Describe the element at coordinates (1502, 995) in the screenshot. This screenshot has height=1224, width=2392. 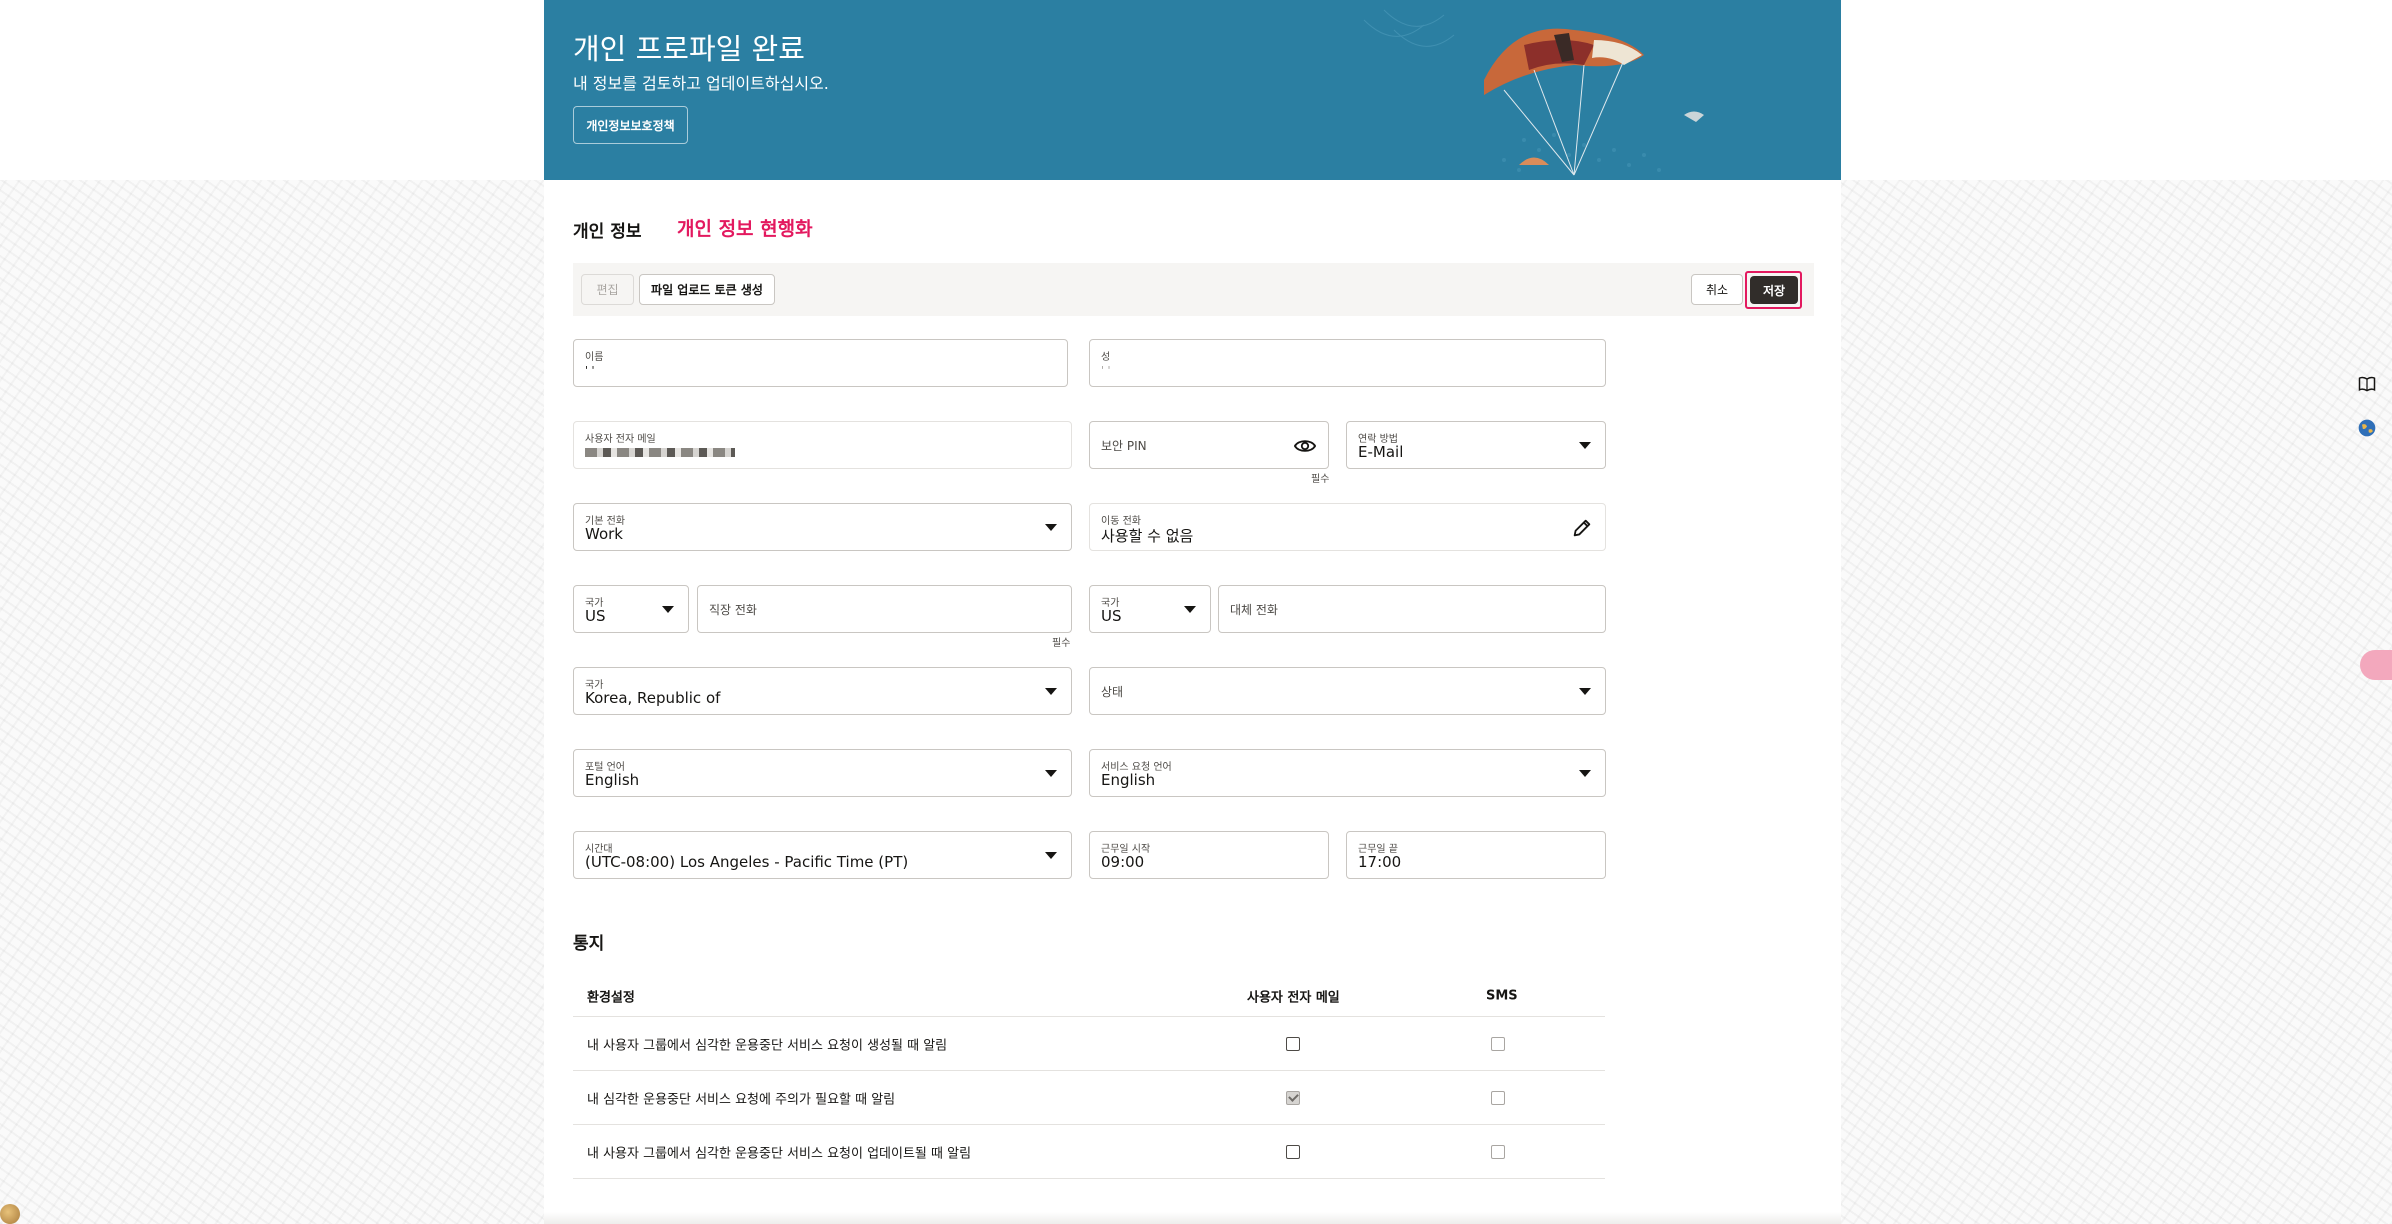
I see `sms-column-header: SMS` at that location.